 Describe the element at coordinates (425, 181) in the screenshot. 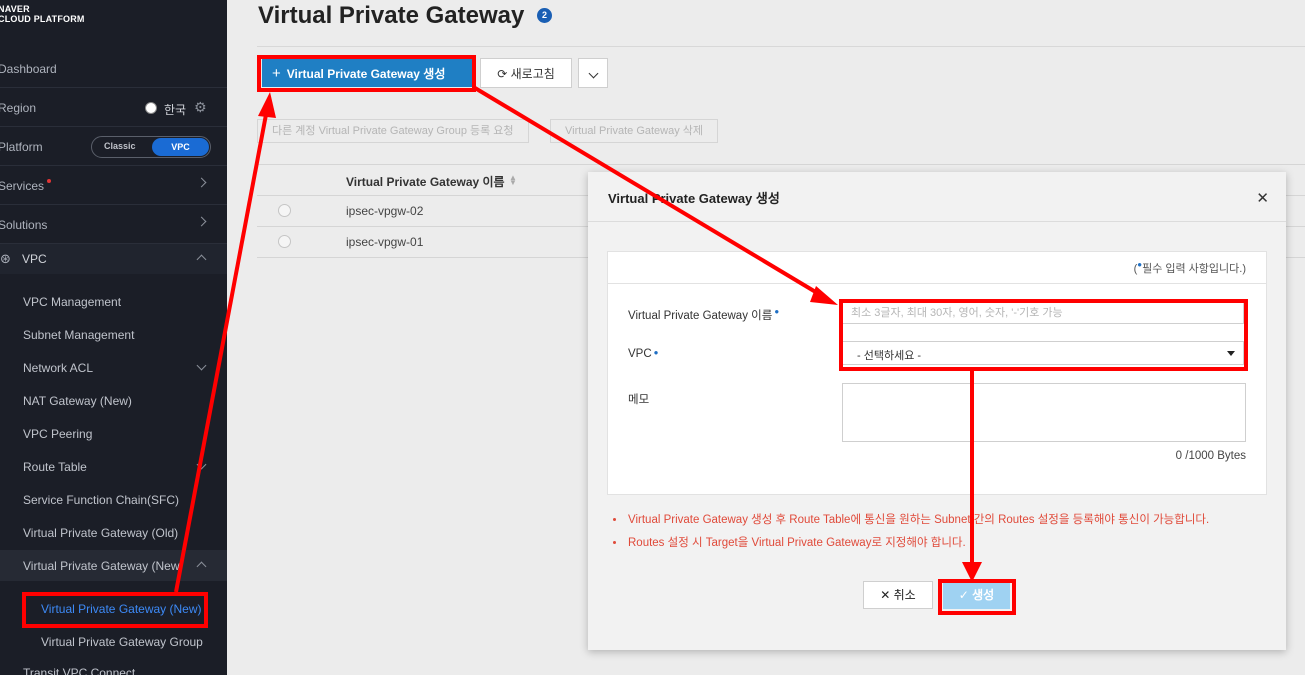

I see `column-header-name: Virtual Private Gateway 이름` at that location.